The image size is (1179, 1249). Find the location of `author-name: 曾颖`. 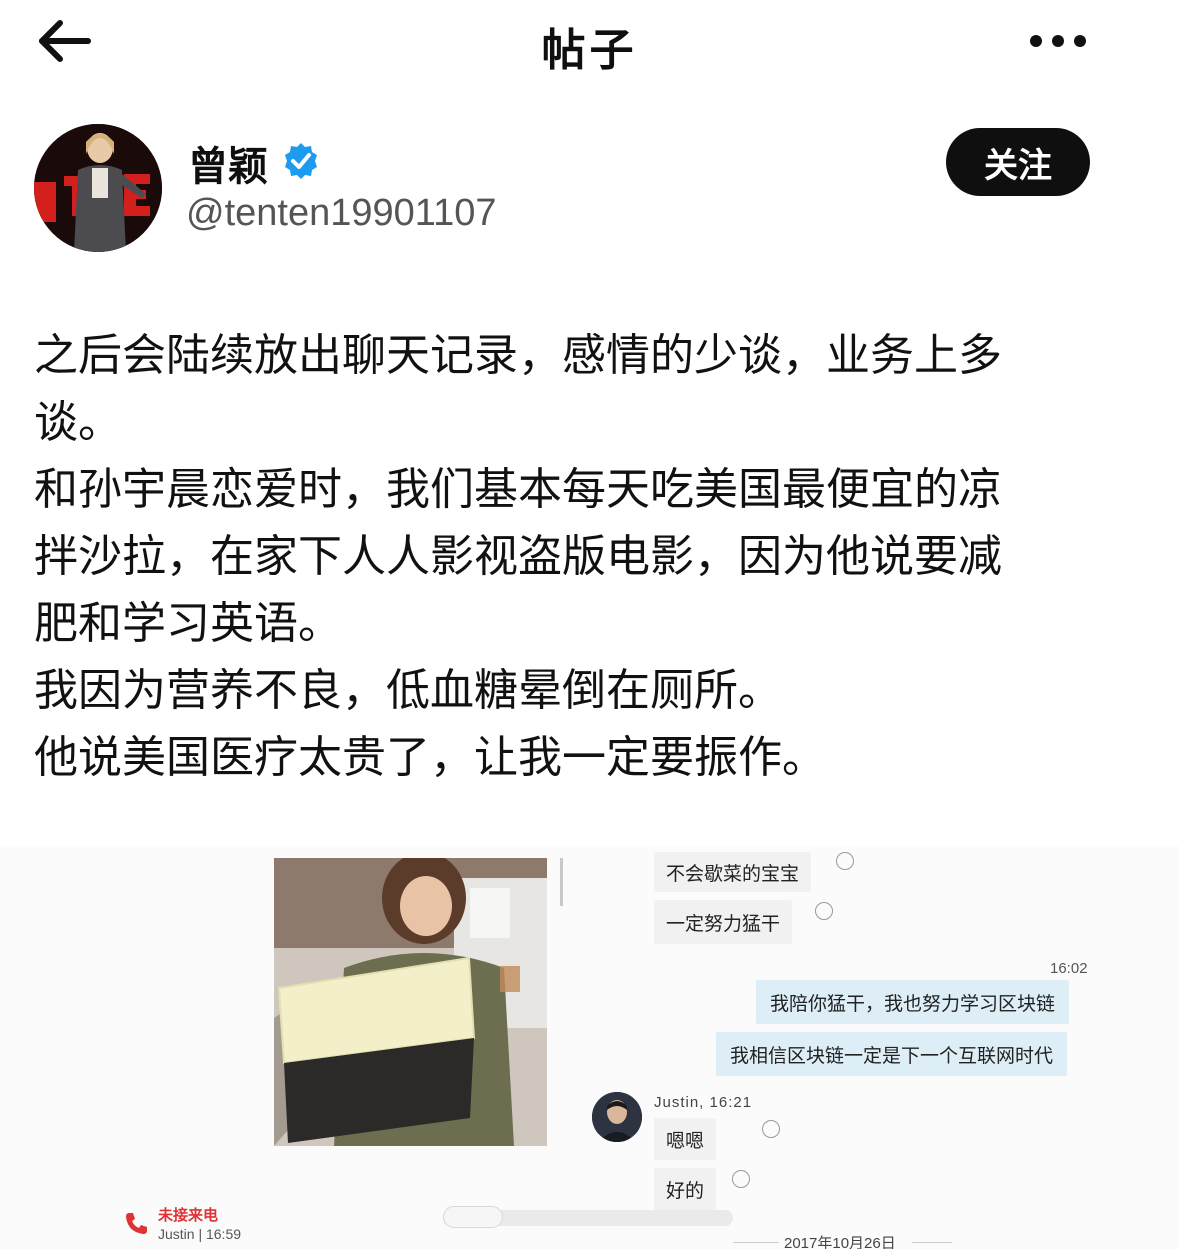

author-name: 曾颖 is located at coordinates (228, 163).